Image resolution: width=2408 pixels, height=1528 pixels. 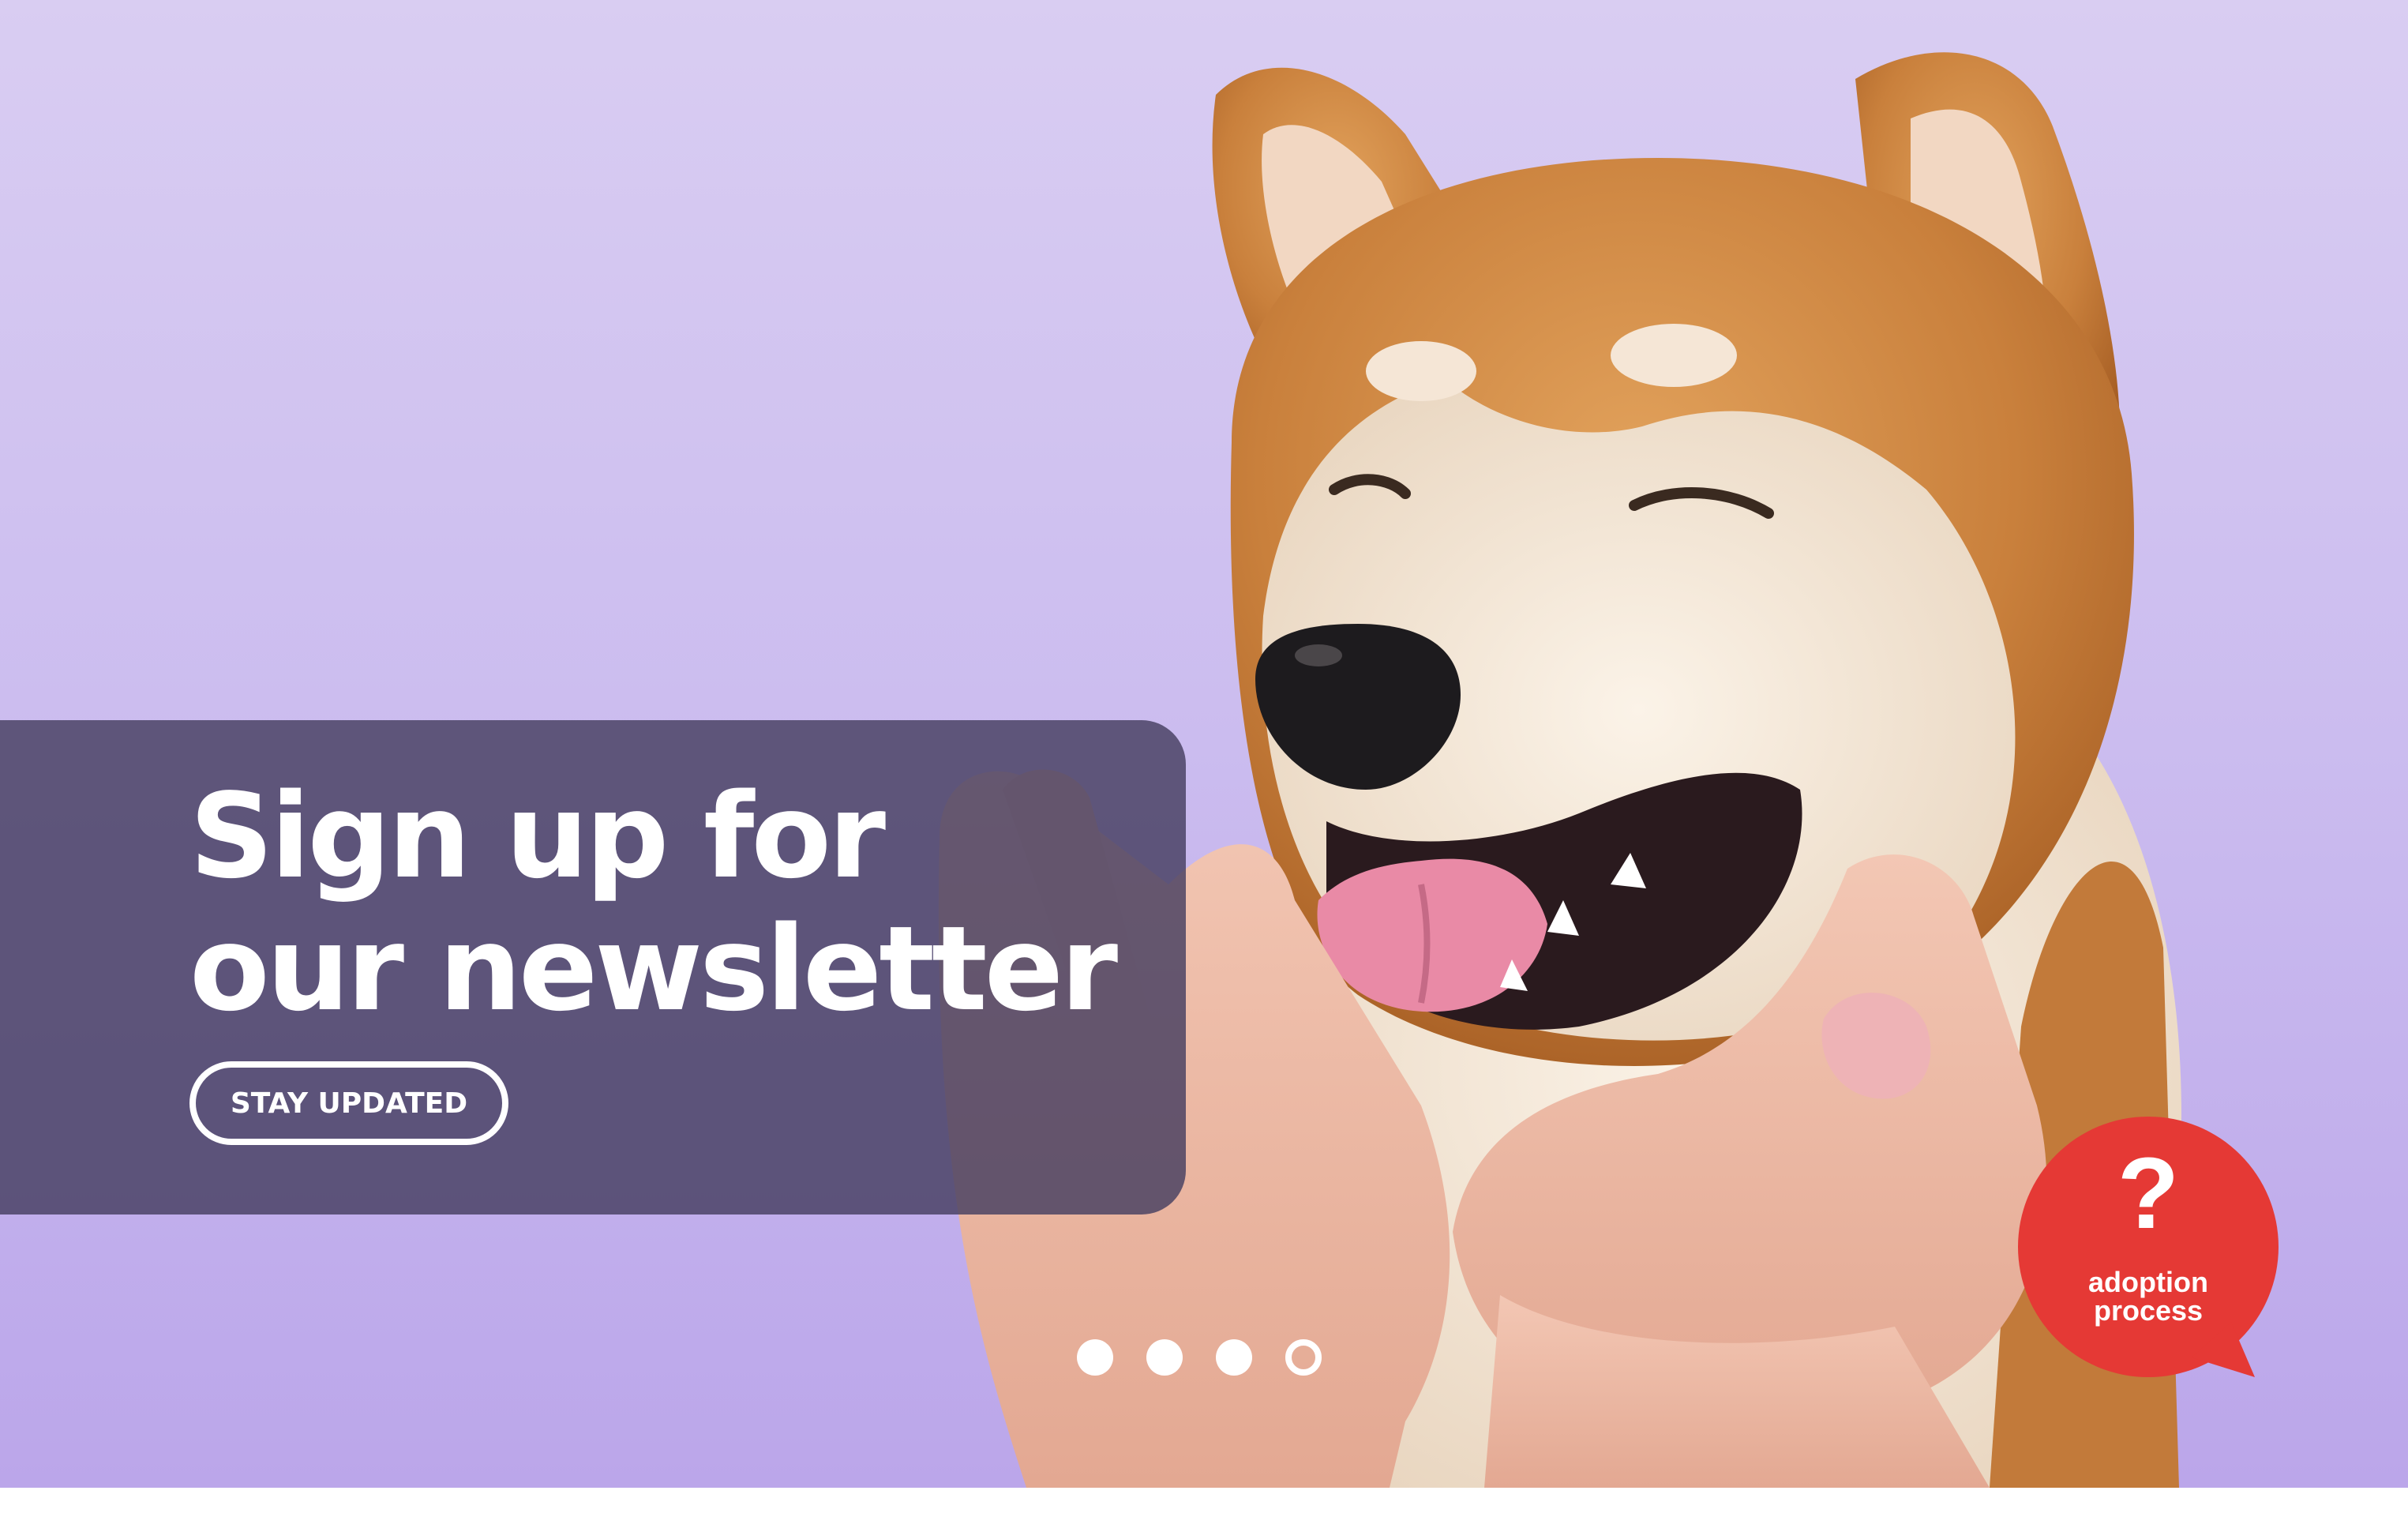 I want to click on help-label-line-1: adoption, so click(x=2148, y=1282).